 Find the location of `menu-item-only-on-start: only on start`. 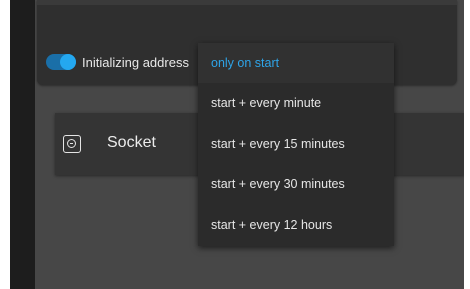

menu-item-only-on-start: only on start is located at coordinates (296, 63).